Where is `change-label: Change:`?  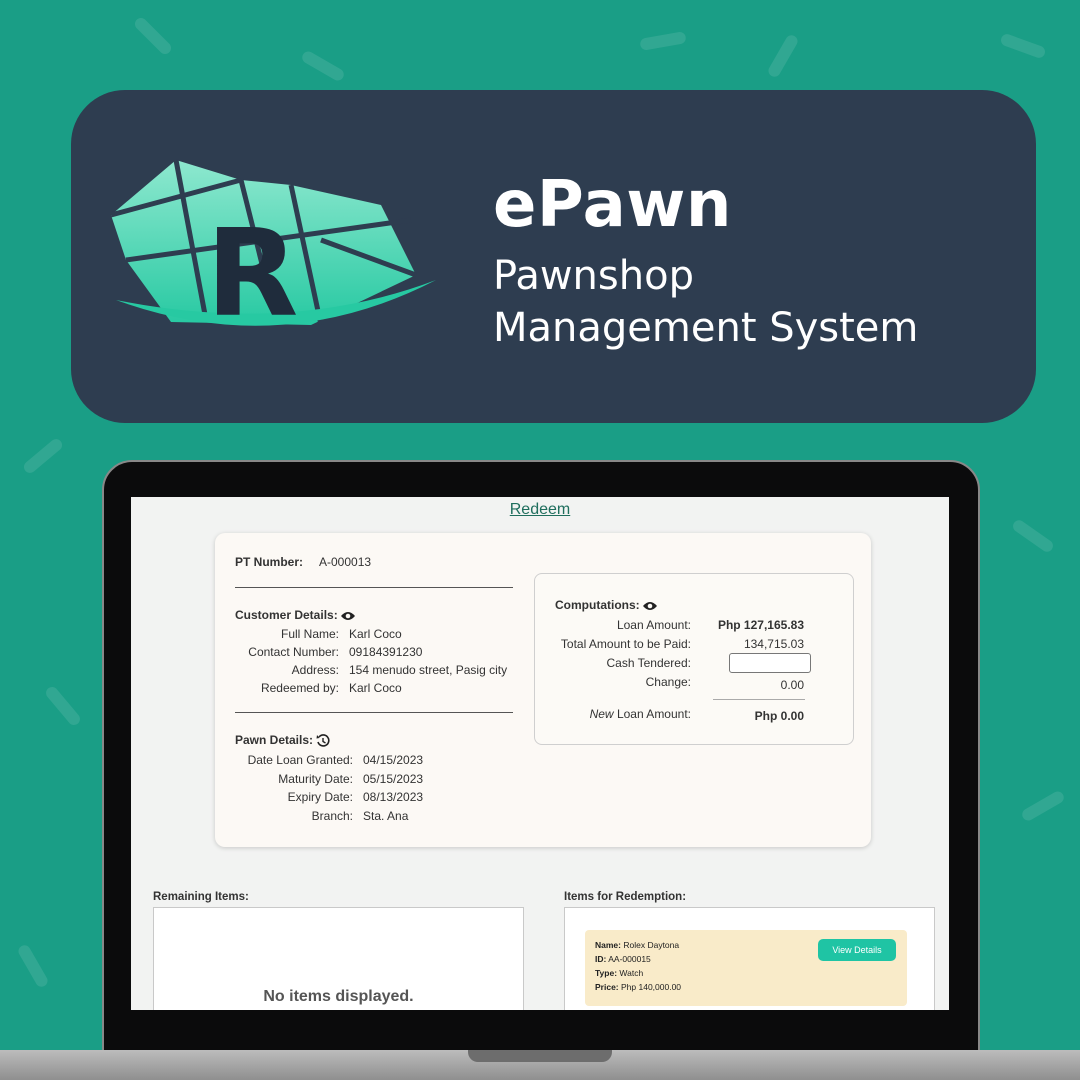 change-label: Change: is located at coordinates (668, 682).